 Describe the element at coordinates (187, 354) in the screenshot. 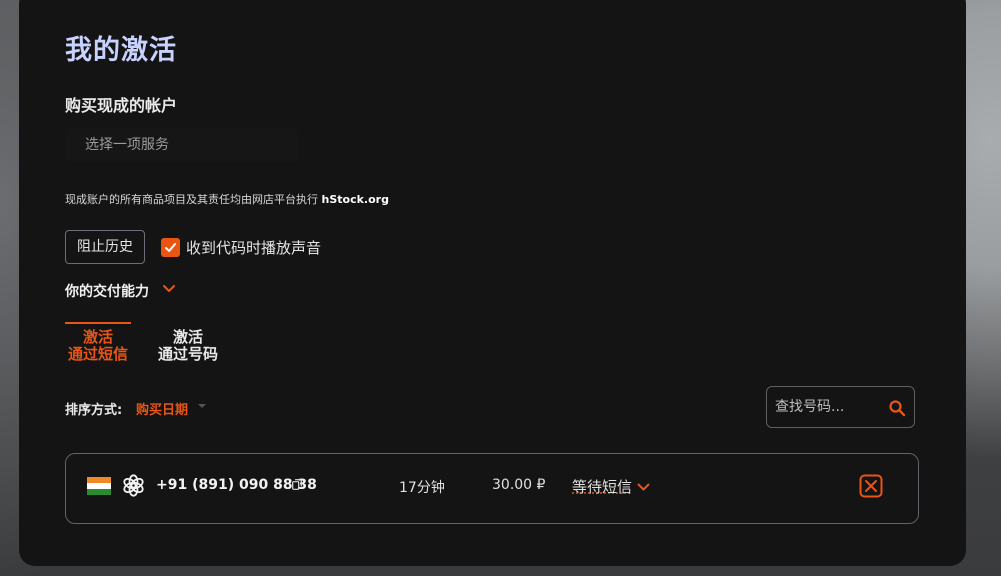

I see `tab-label-line2: 通过号码` at that location.